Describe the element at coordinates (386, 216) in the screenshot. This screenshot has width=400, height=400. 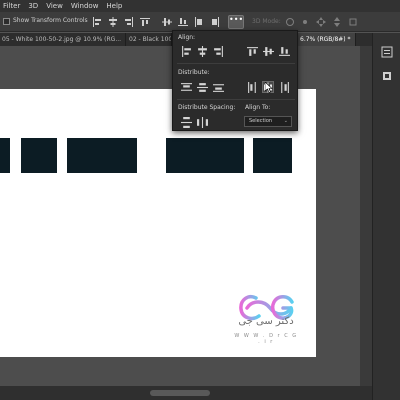
I see `right-panel-dock` at that location.